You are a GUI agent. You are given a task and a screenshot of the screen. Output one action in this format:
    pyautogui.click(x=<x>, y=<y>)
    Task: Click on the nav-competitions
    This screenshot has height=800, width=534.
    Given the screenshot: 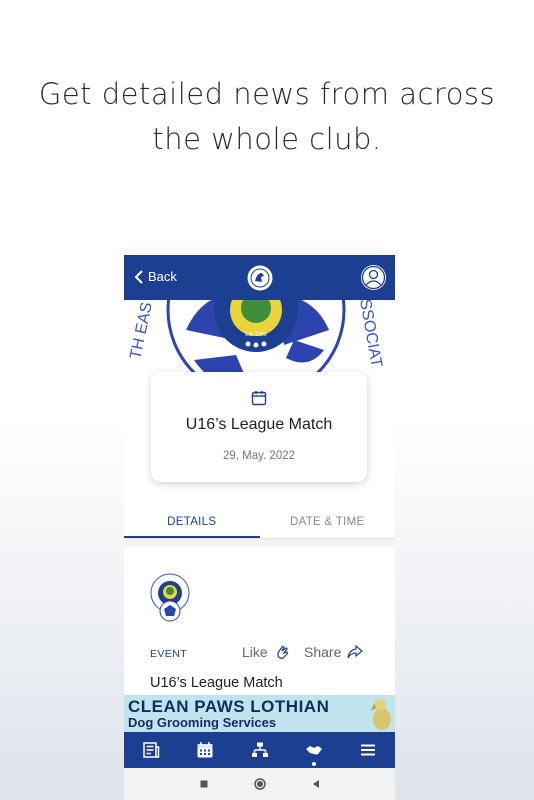 What is the action you would take?
    pyautogui.click(x=259, y=750)
    